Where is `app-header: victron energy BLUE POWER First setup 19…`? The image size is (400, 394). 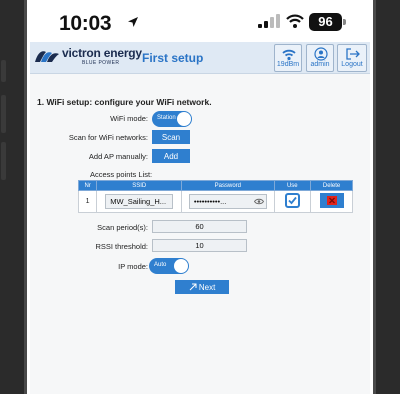
app-header: victron energy BLUE POWER First setup 19… is located at coordinates (200, 58).